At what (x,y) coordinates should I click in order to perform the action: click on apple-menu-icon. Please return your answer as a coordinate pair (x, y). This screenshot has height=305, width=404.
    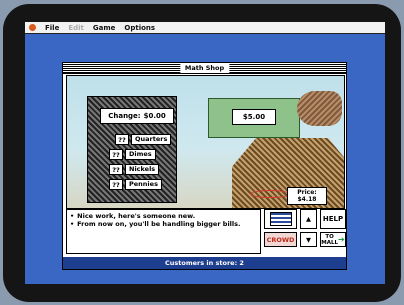
    Looking at the image, I should click on (32, 27).